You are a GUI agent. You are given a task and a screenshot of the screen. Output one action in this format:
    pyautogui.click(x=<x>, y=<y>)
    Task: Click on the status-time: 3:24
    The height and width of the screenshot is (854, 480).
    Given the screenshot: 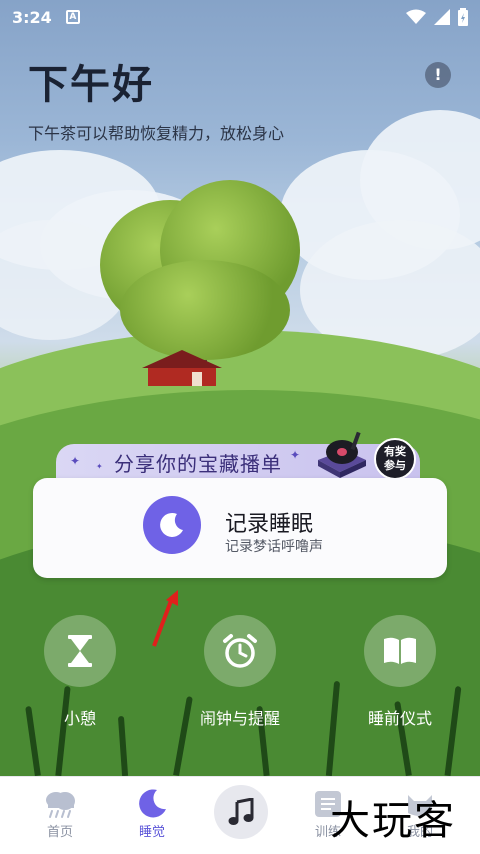 What is the action you would take?
    pyautogui.click(x=32, y=17)
    